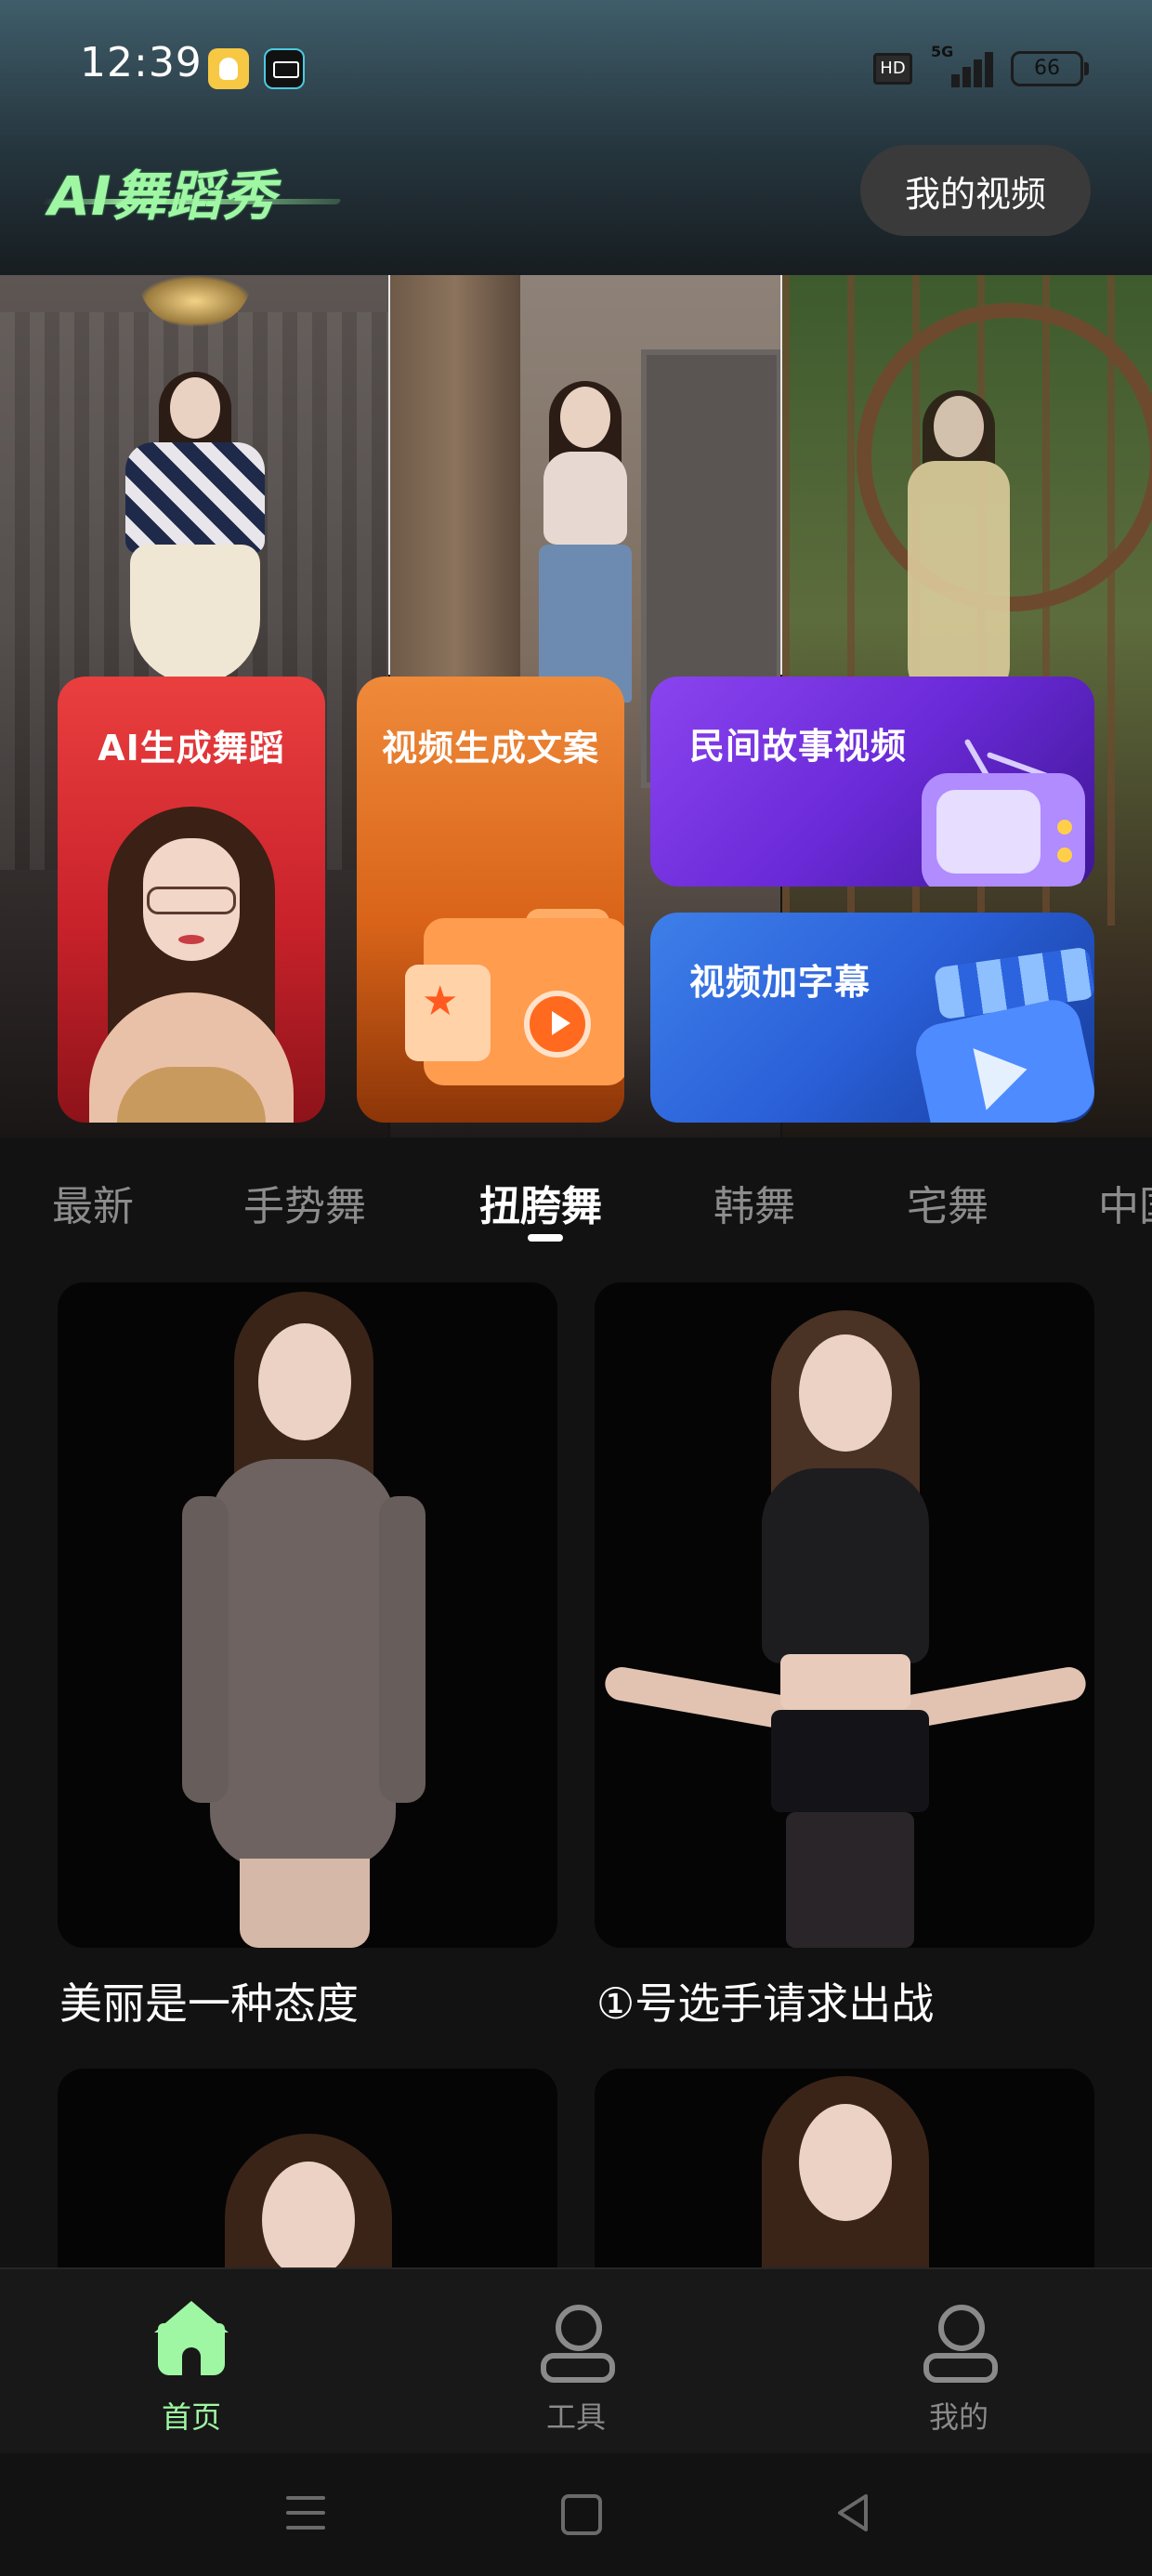 This screenshot has width=1152, height=2576. I want to click on app-logo: AI舞蹈秀, so click(191, 192).